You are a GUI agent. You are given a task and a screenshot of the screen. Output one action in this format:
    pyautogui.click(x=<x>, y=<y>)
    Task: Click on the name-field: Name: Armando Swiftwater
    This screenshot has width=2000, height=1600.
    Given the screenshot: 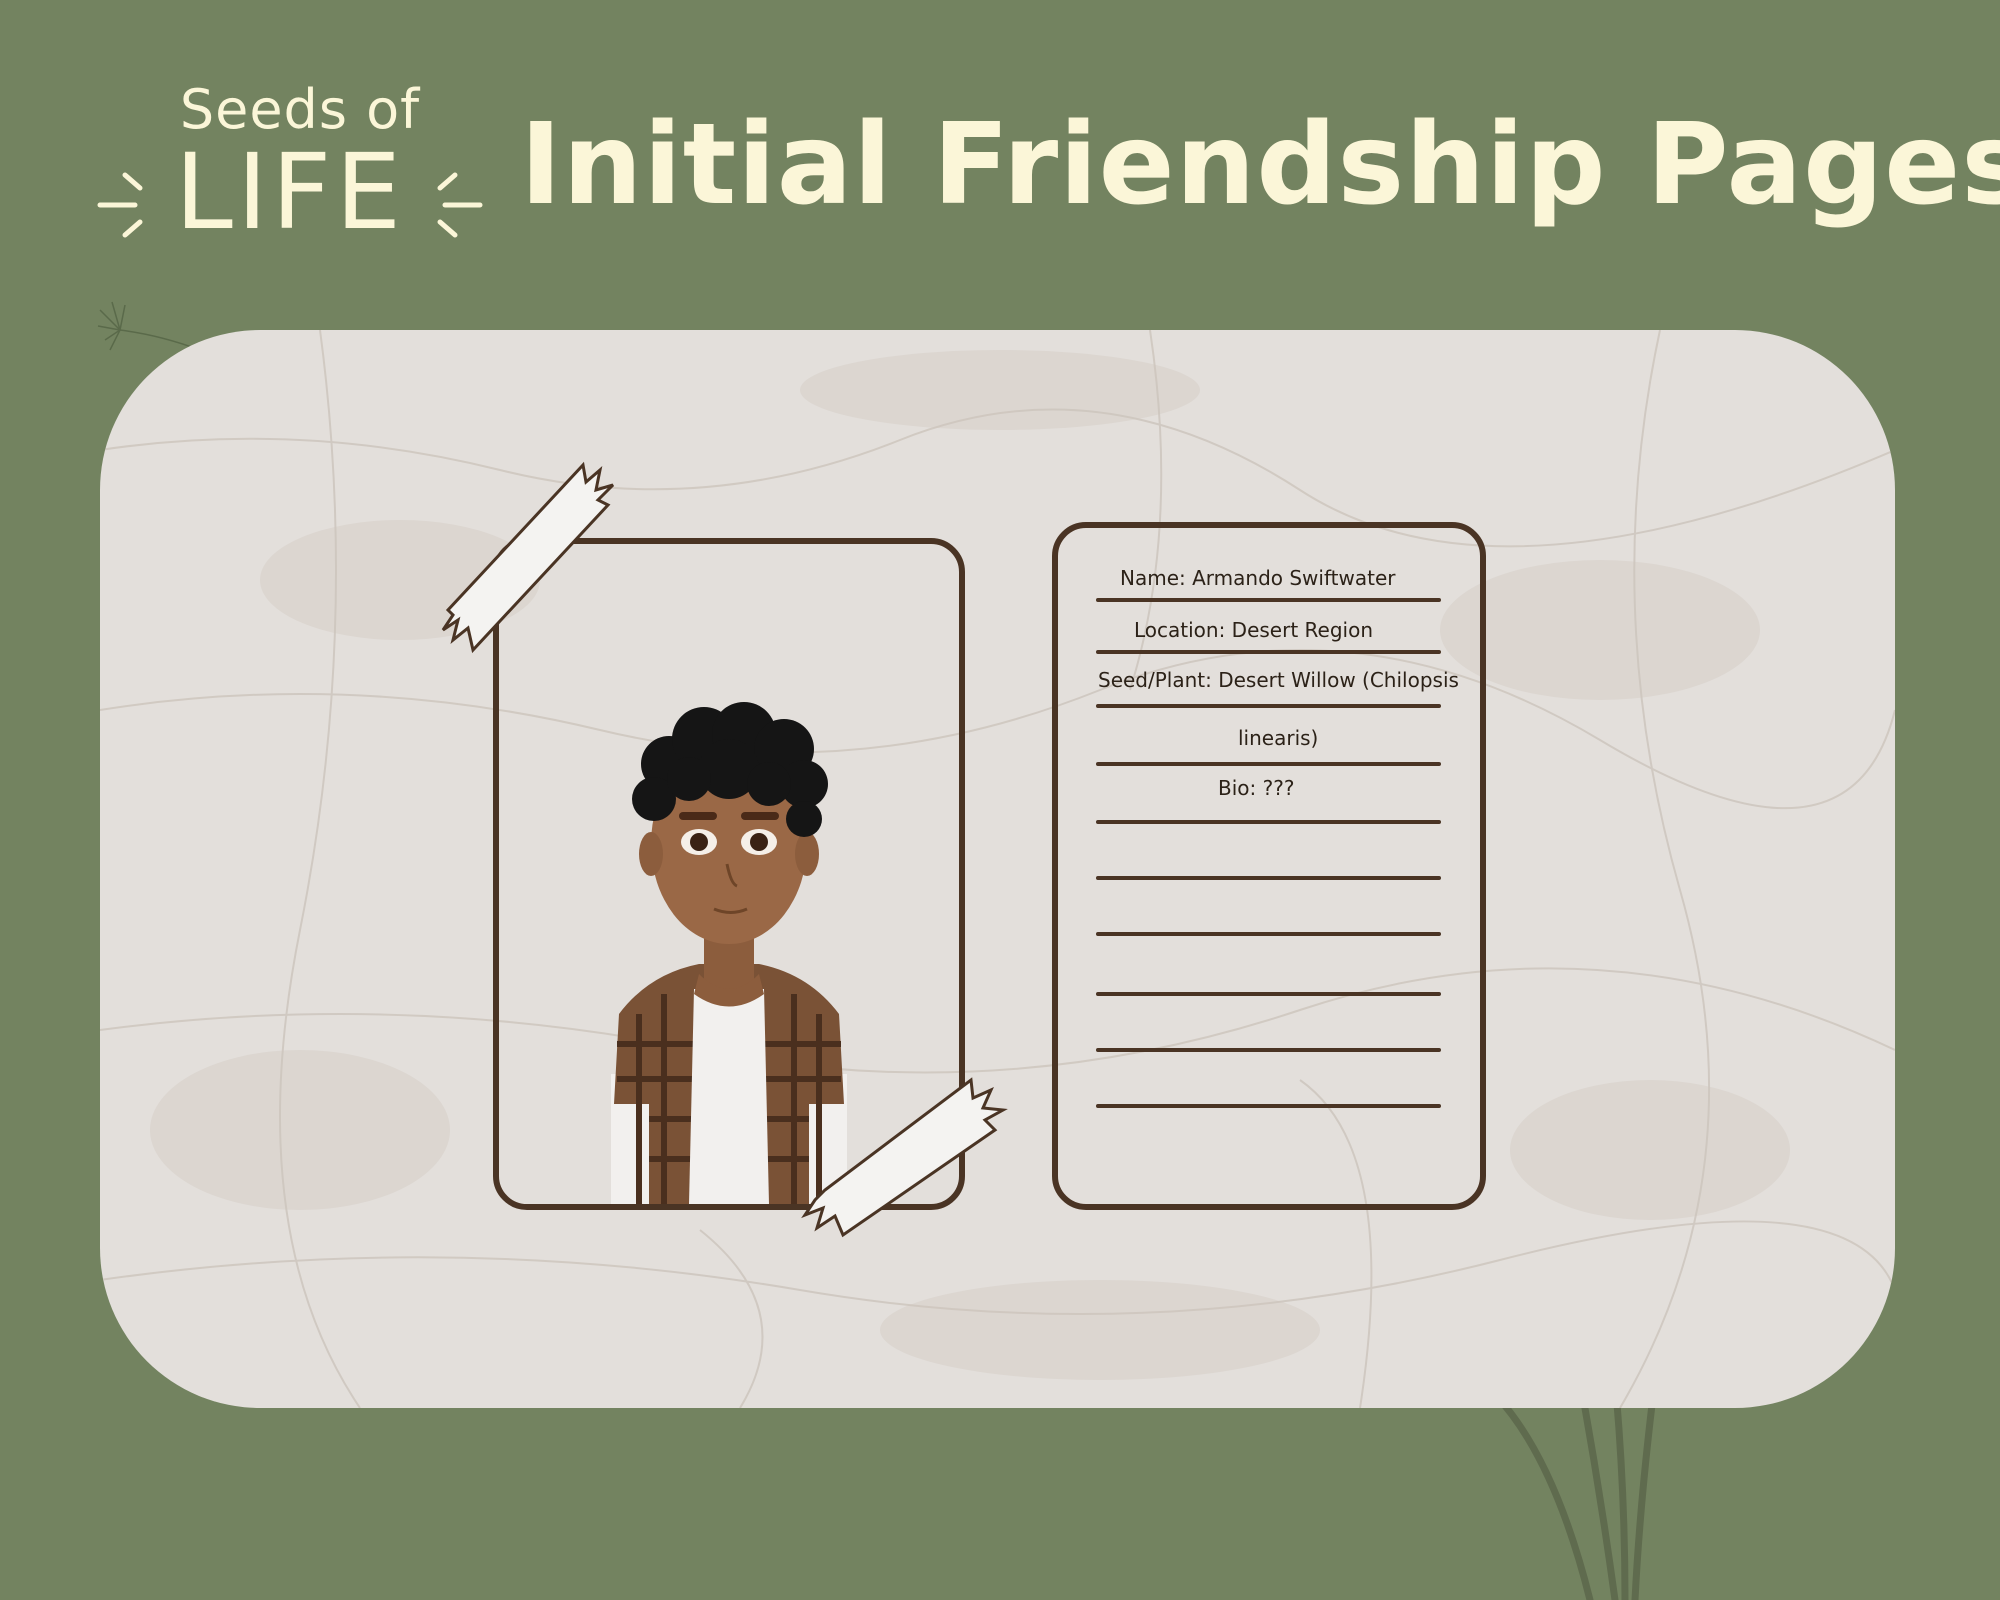 What is the action you would take?
    pyautogui.click(x=1258, y=578)
    